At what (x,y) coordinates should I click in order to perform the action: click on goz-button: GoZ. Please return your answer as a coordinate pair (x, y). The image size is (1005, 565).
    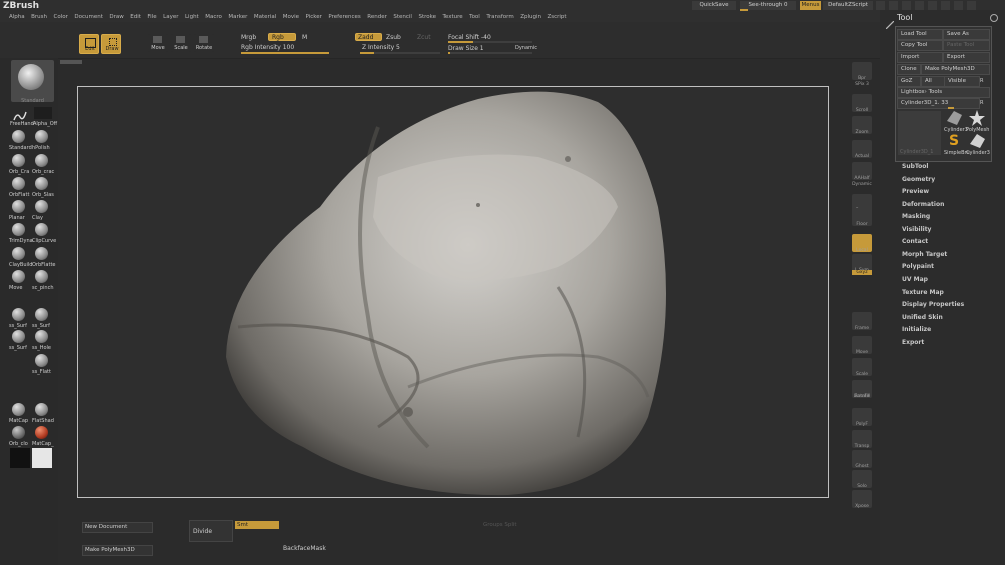
    Looking at the image, I should click on (909, 81).